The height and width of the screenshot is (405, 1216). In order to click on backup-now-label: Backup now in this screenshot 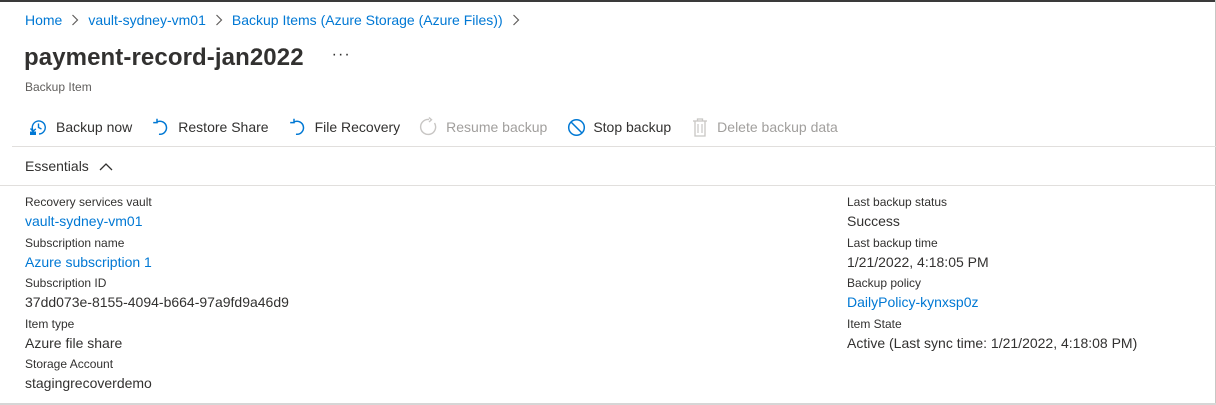, I will do `click(94, 127)`.